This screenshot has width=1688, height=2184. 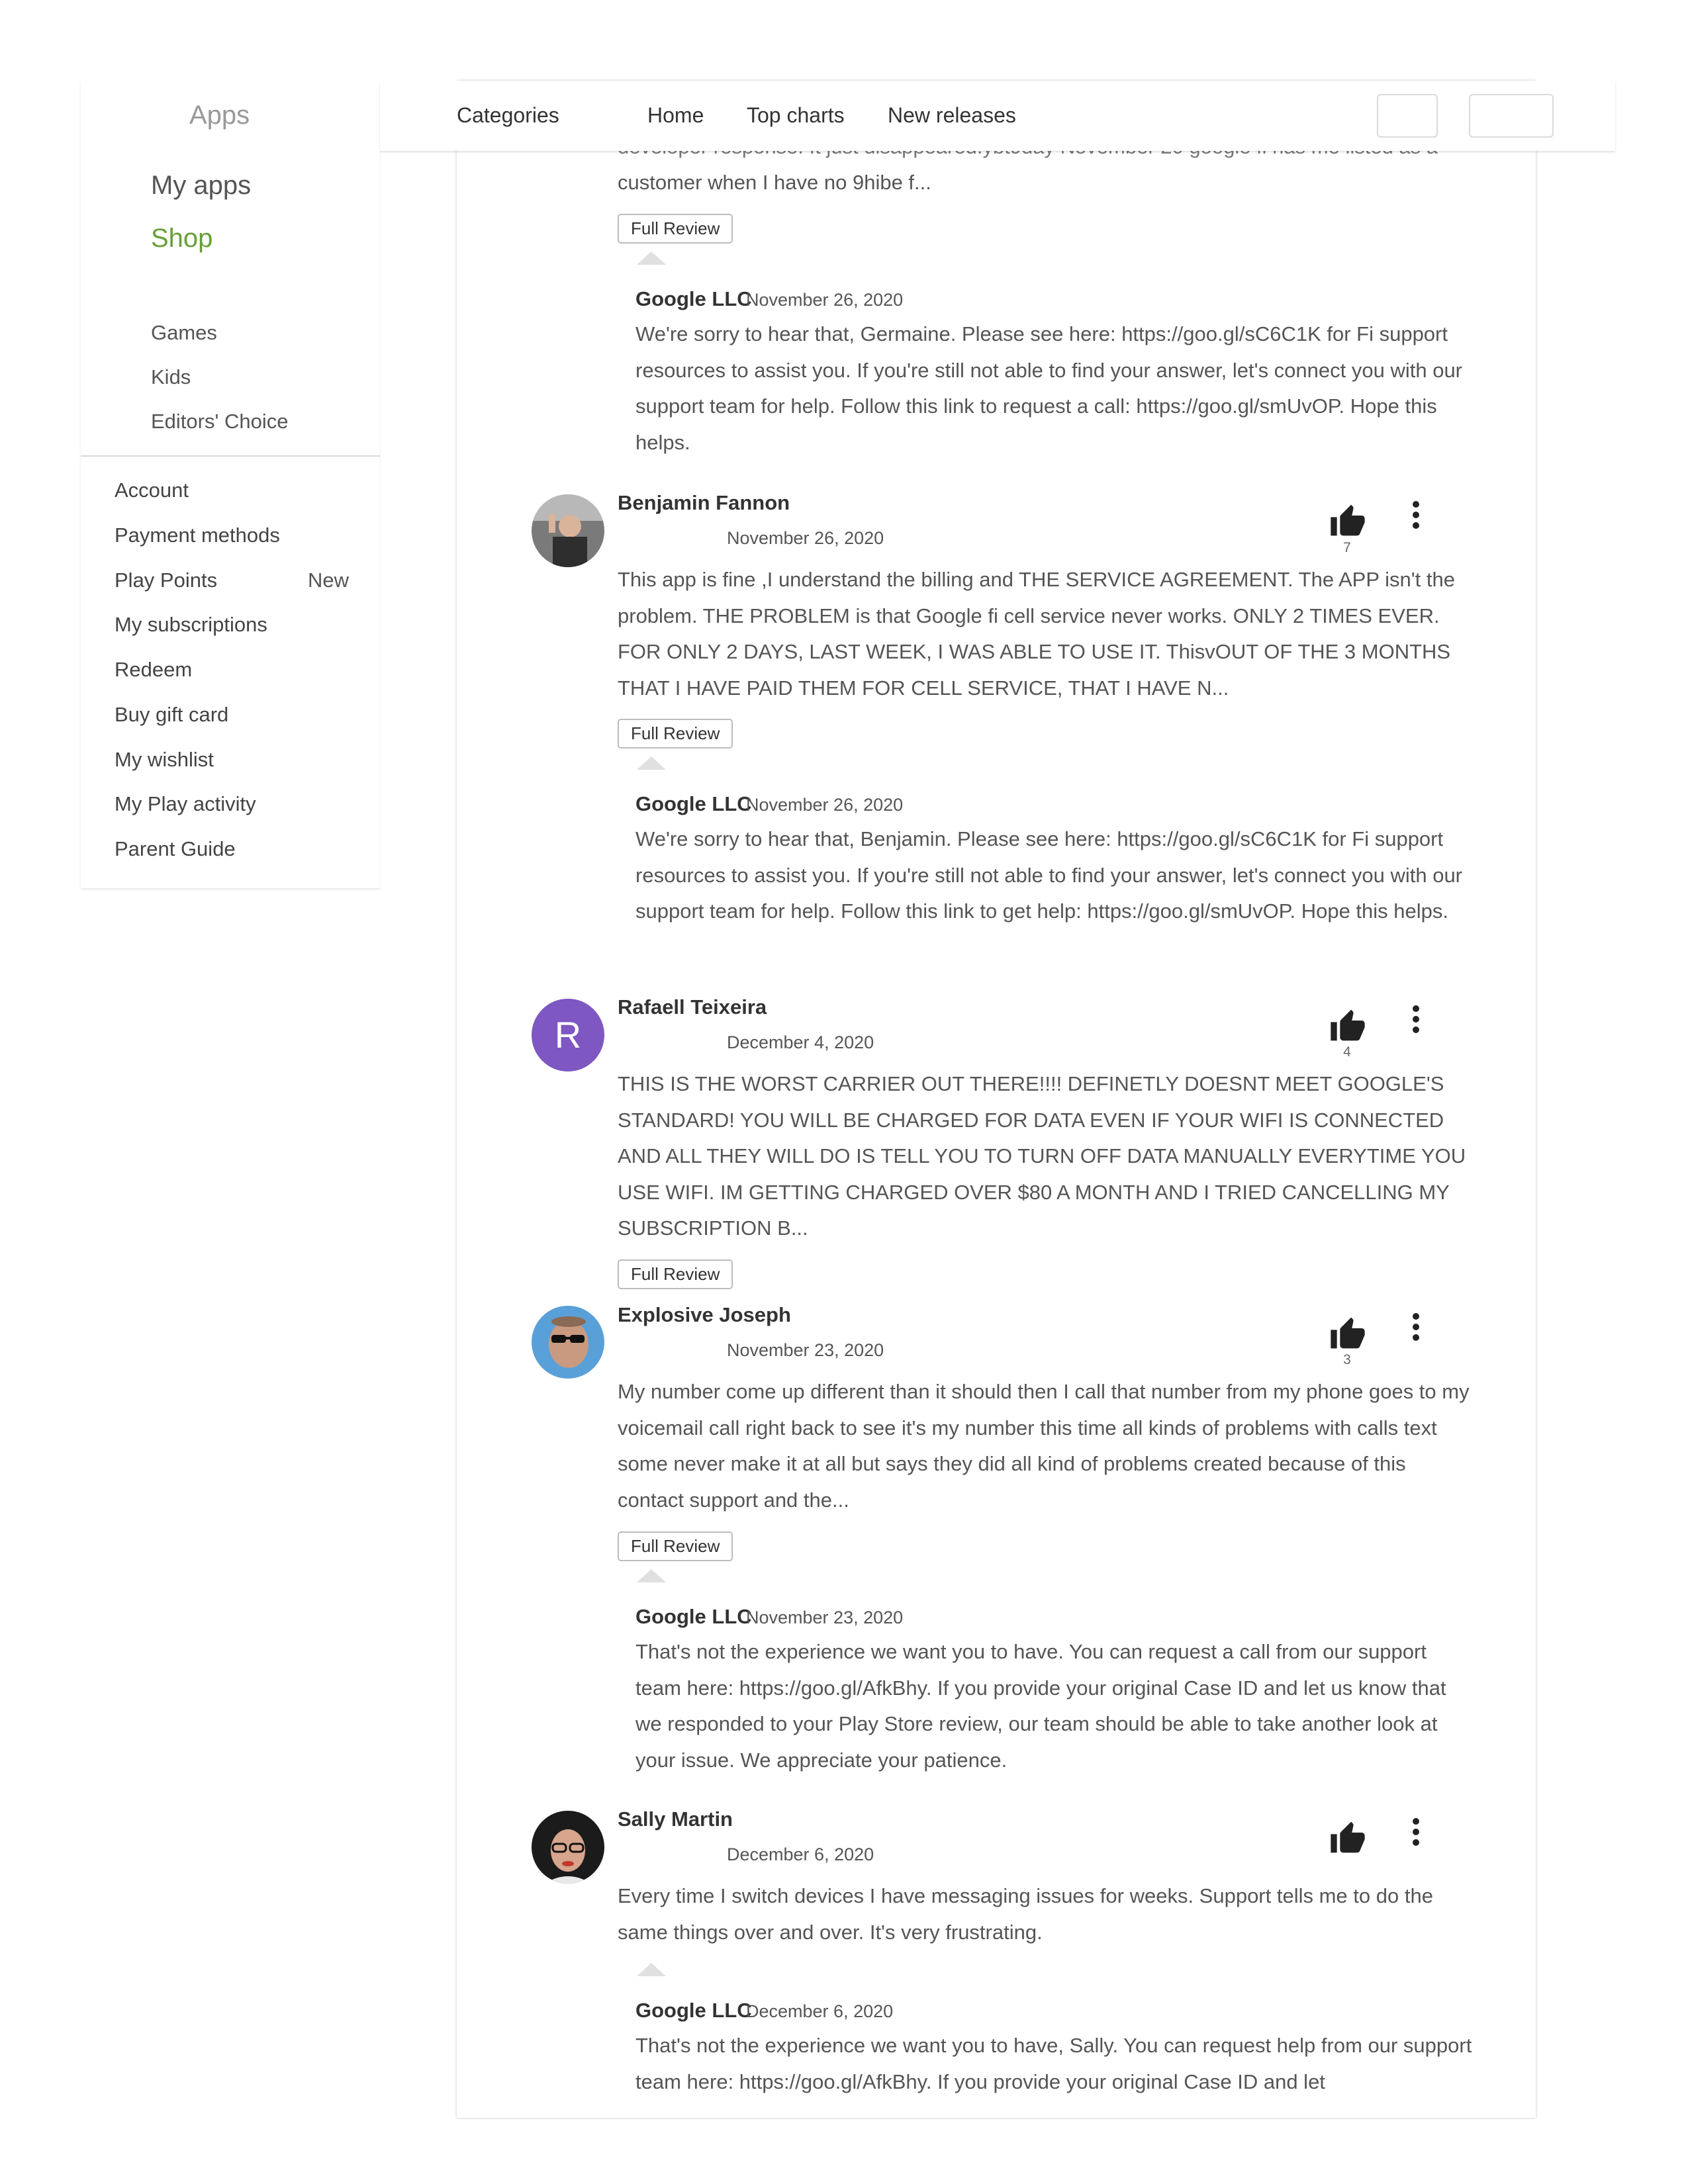 What do you see at coordinates (152, 490) in the screenshot?
I see `sidebar-item-account: Account` at bounding box center [152, 490].